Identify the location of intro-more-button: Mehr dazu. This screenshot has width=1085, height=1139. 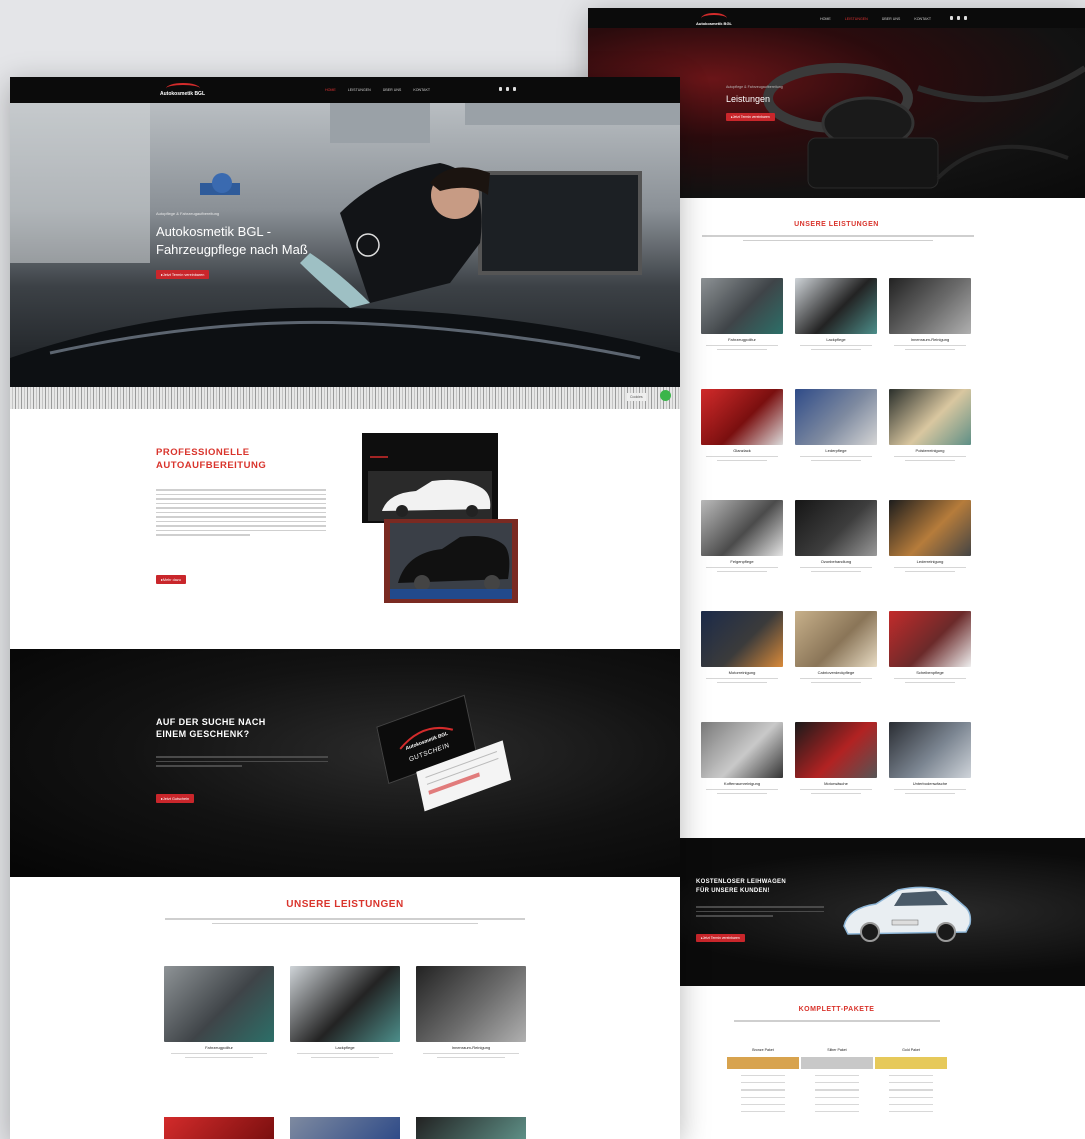
(171, 579).